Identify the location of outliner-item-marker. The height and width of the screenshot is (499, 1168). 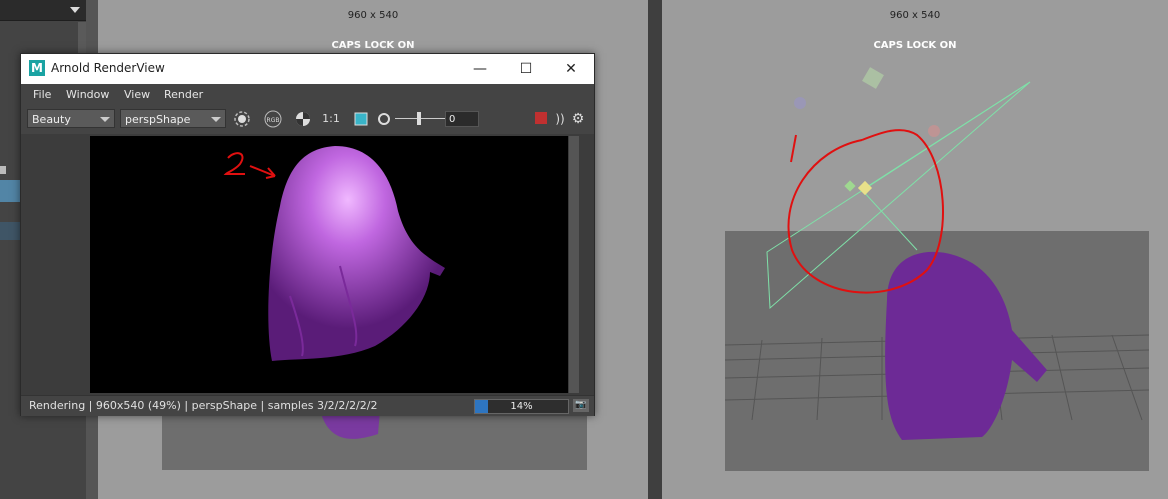
(3, 170).